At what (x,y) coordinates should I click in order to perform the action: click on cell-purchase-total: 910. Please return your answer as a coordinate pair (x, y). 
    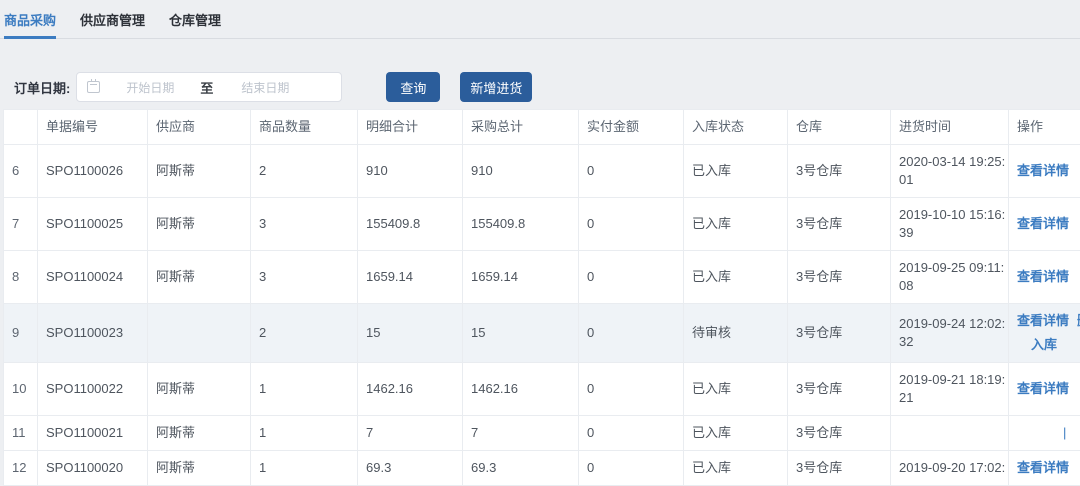
    Looking at the image, I should click on (521, 171).